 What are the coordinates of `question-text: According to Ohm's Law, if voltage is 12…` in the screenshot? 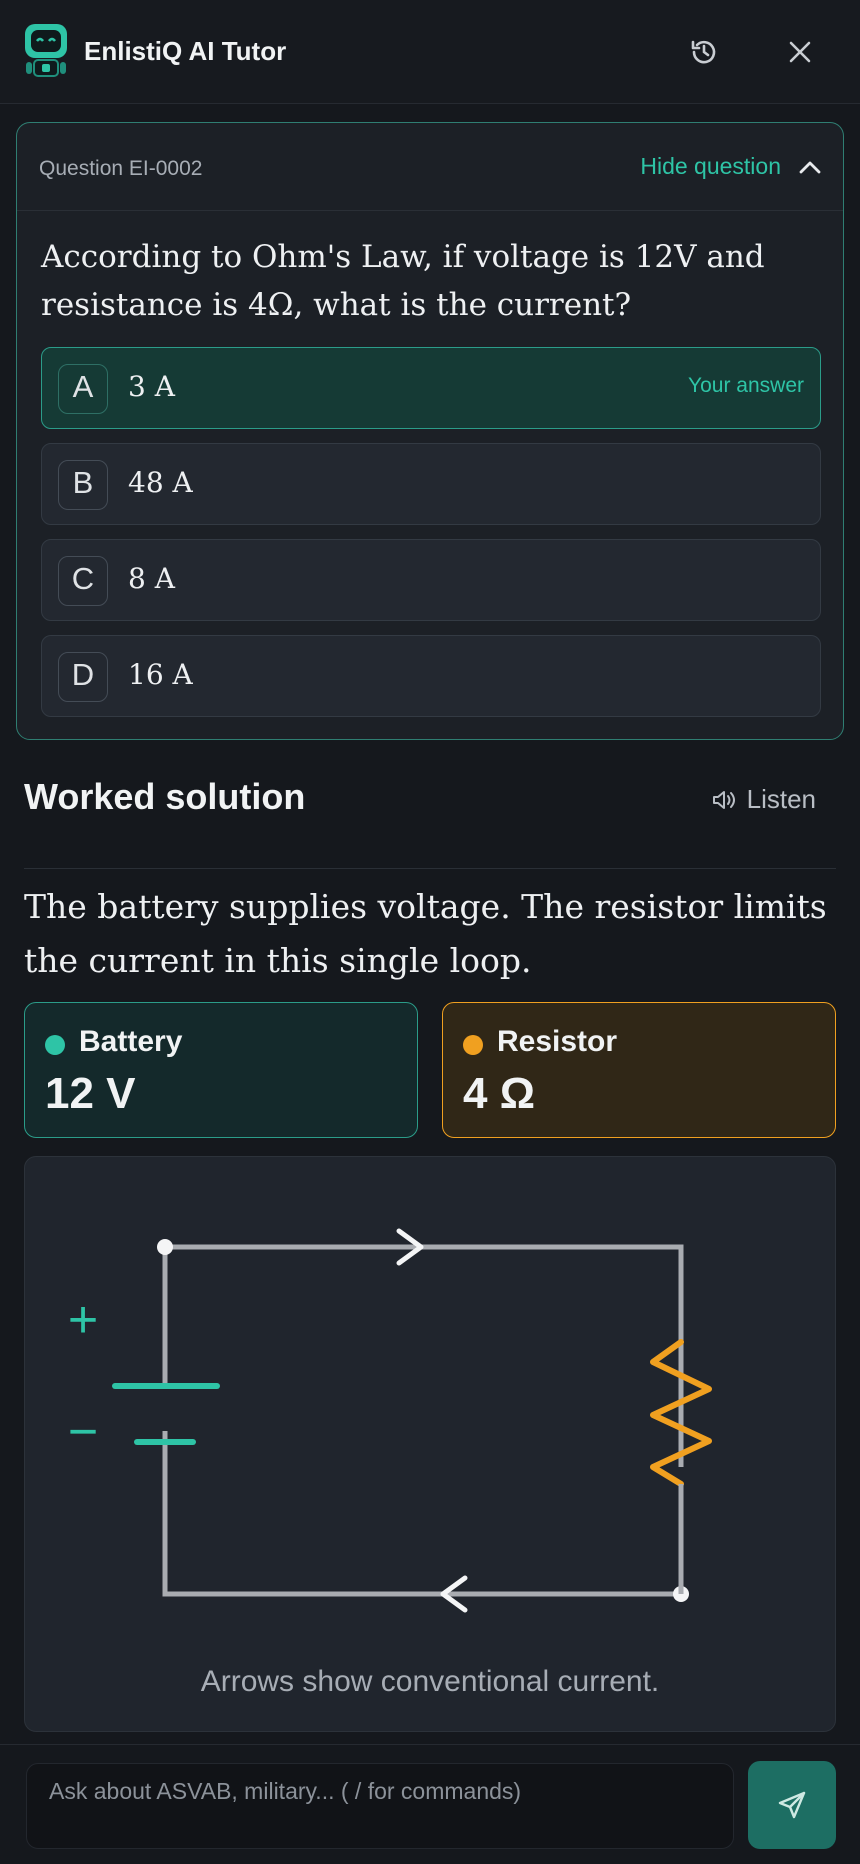 It's located at (403, 281).